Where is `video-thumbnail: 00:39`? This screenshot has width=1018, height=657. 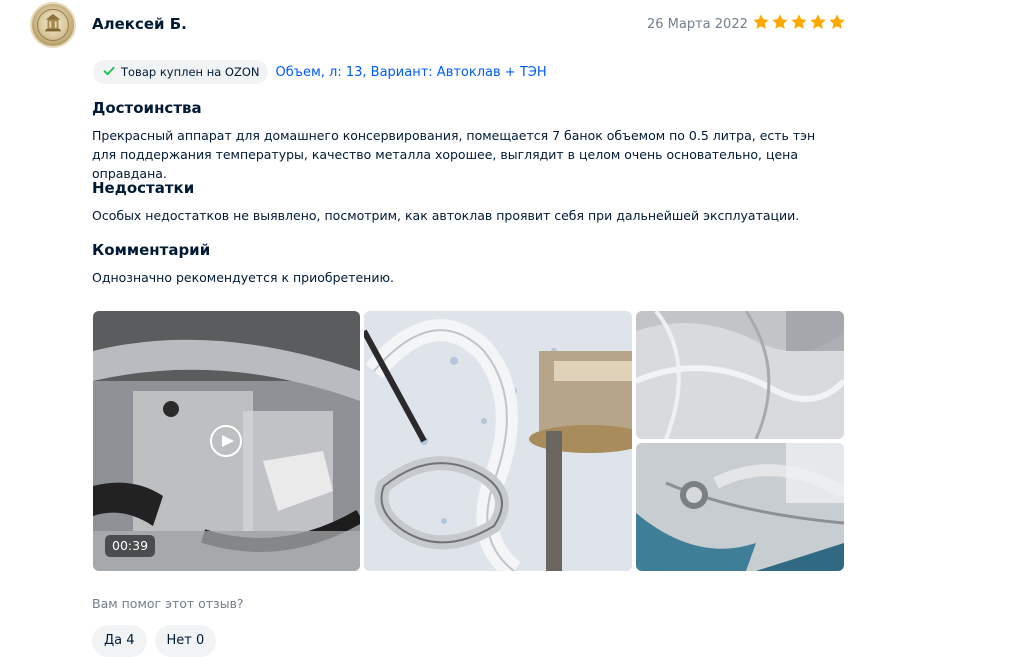
video-thumbnail: 00:39 is located at coordinates (226, 441).